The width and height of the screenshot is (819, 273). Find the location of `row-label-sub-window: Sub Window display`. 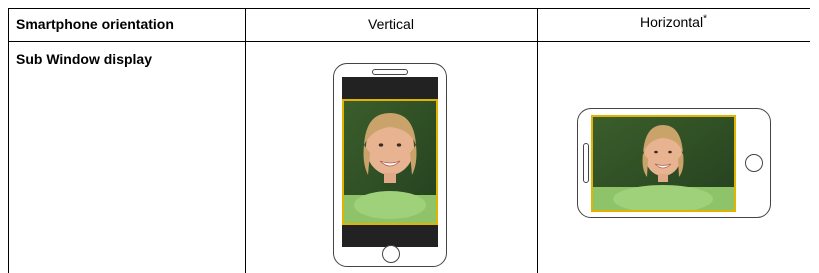

row-label-sub-window: Sub Window display is located at coordinates (84, 59).